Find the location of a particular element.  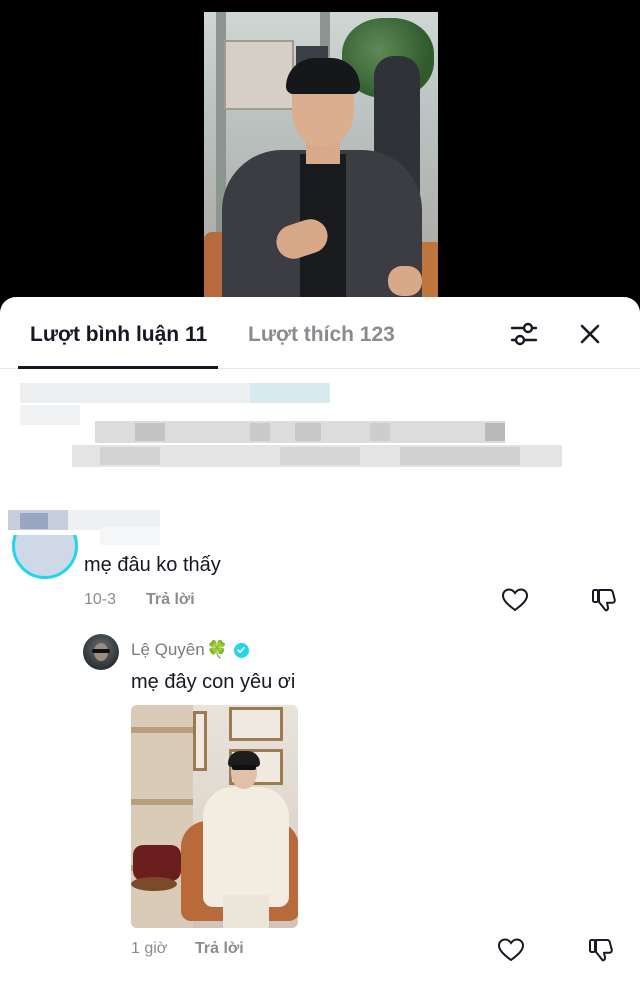

verified-badge-icon is located at coordinates (241, 650).